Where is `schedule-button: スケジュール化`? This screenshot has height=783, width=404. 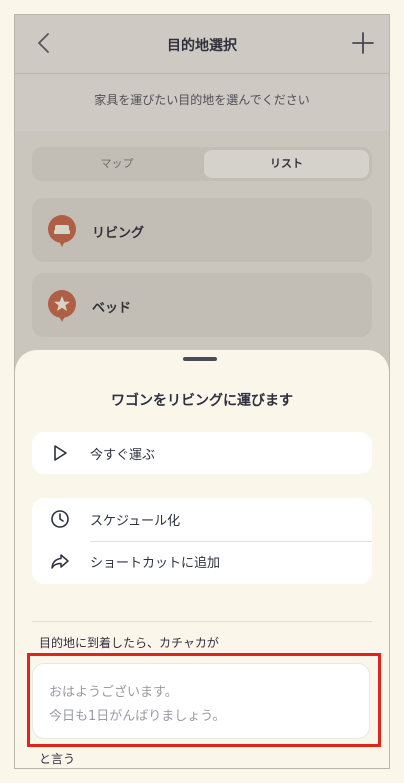
schedule-button: スケジュール化 is located at coordinates (202, 519).